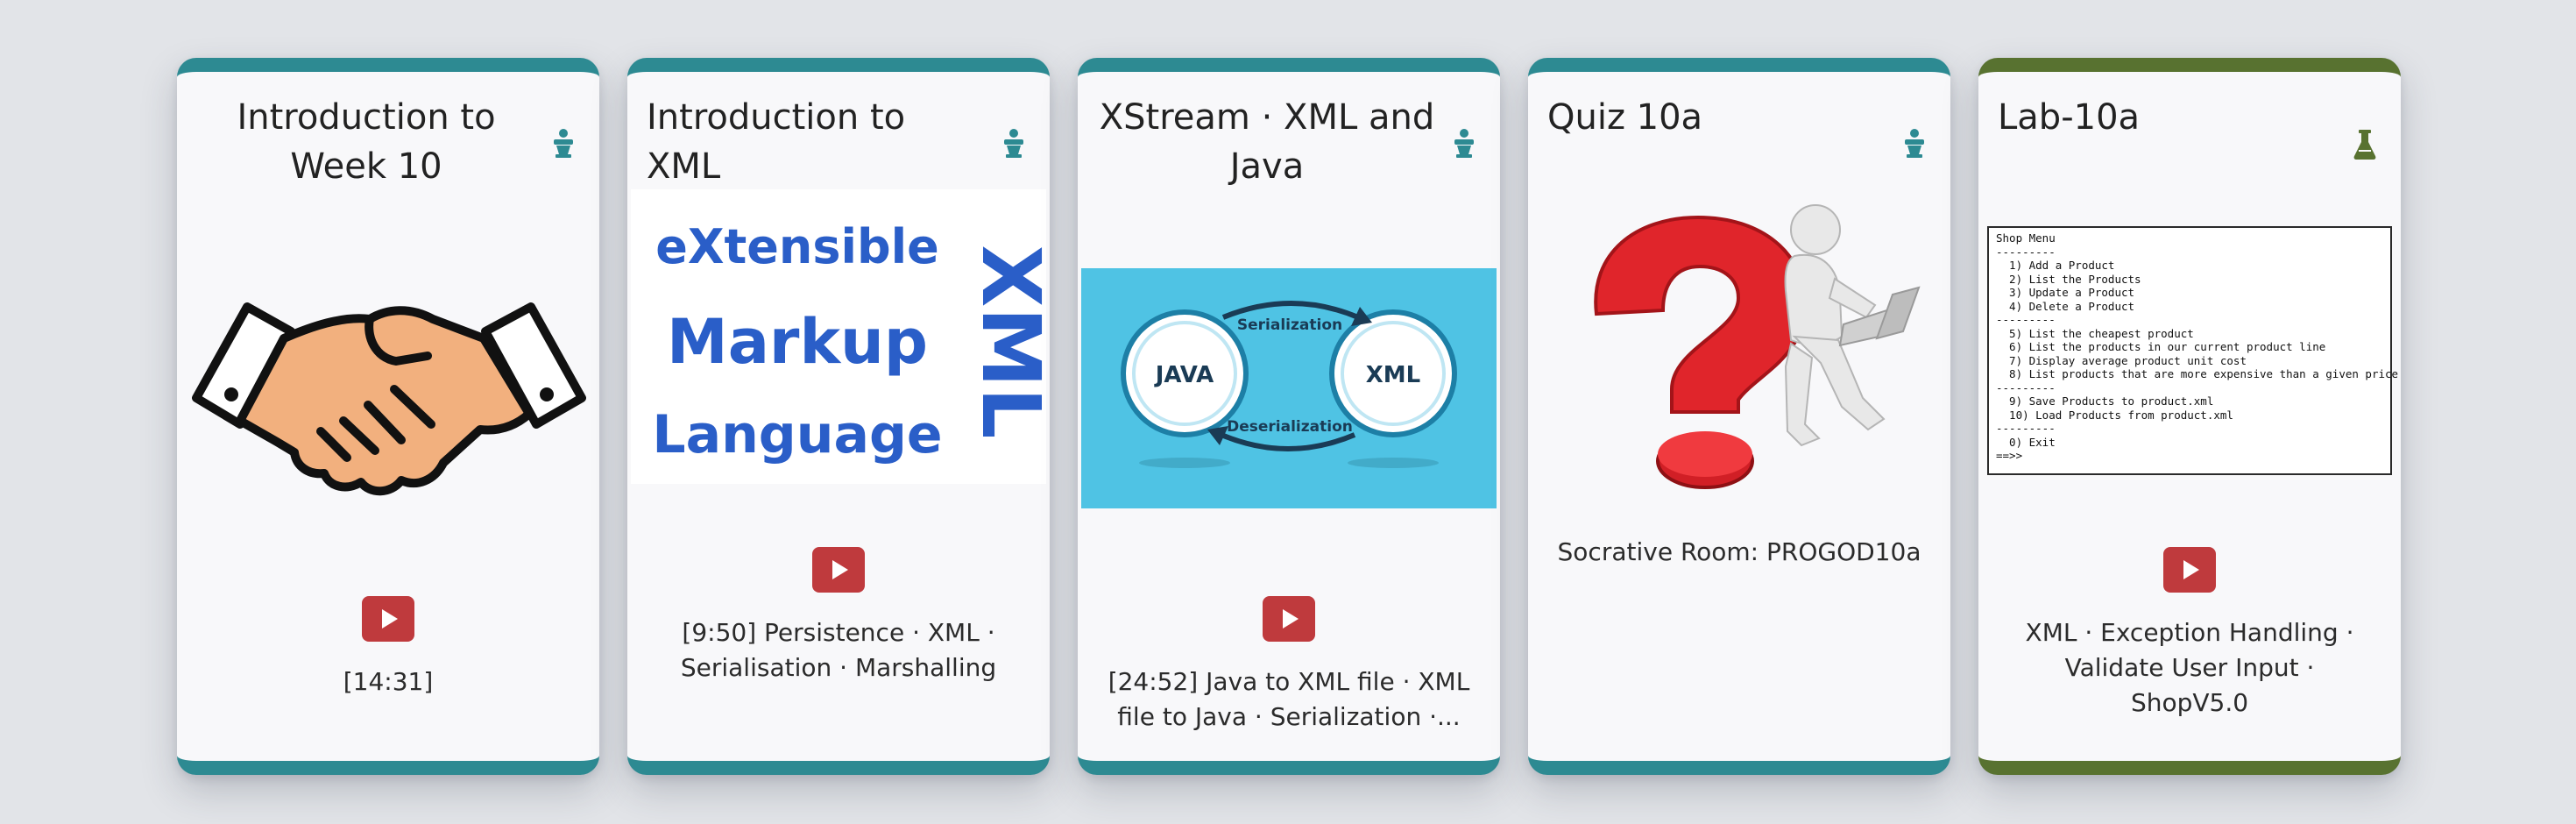 The width and height of the screenshot is (2576, 824). Describe the element at coordinates (2121, 360) in the screenshot. I see `console-line: 7) Display average product unit cost` at that location.